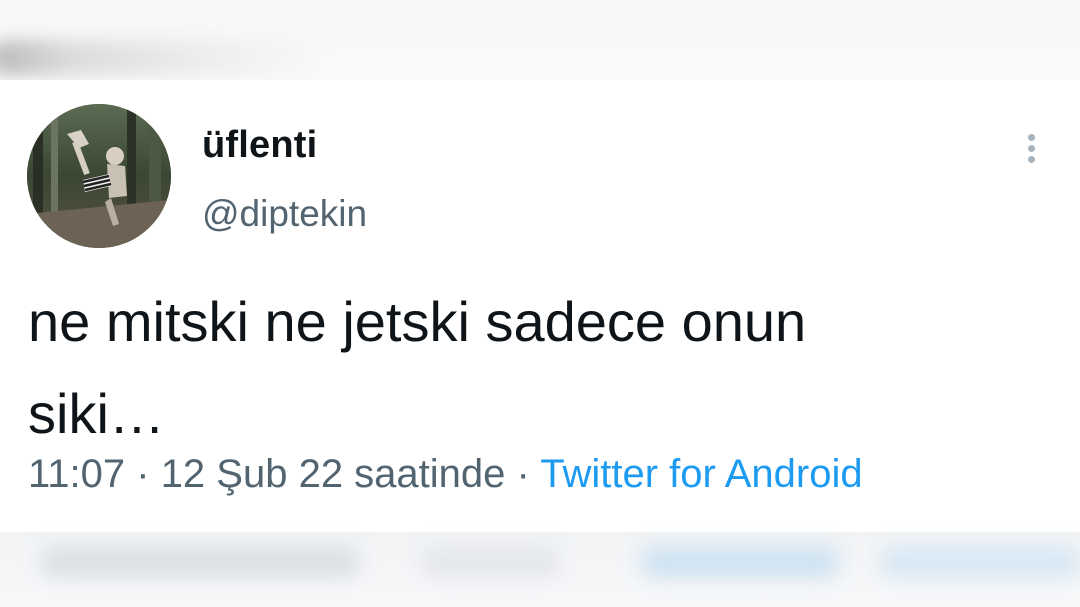 The width and height of the screenshot is (1080, 607). Describe the element at coordinates (76, 474) in the screenshot. I see `tweet-time: 11:07` at that location.